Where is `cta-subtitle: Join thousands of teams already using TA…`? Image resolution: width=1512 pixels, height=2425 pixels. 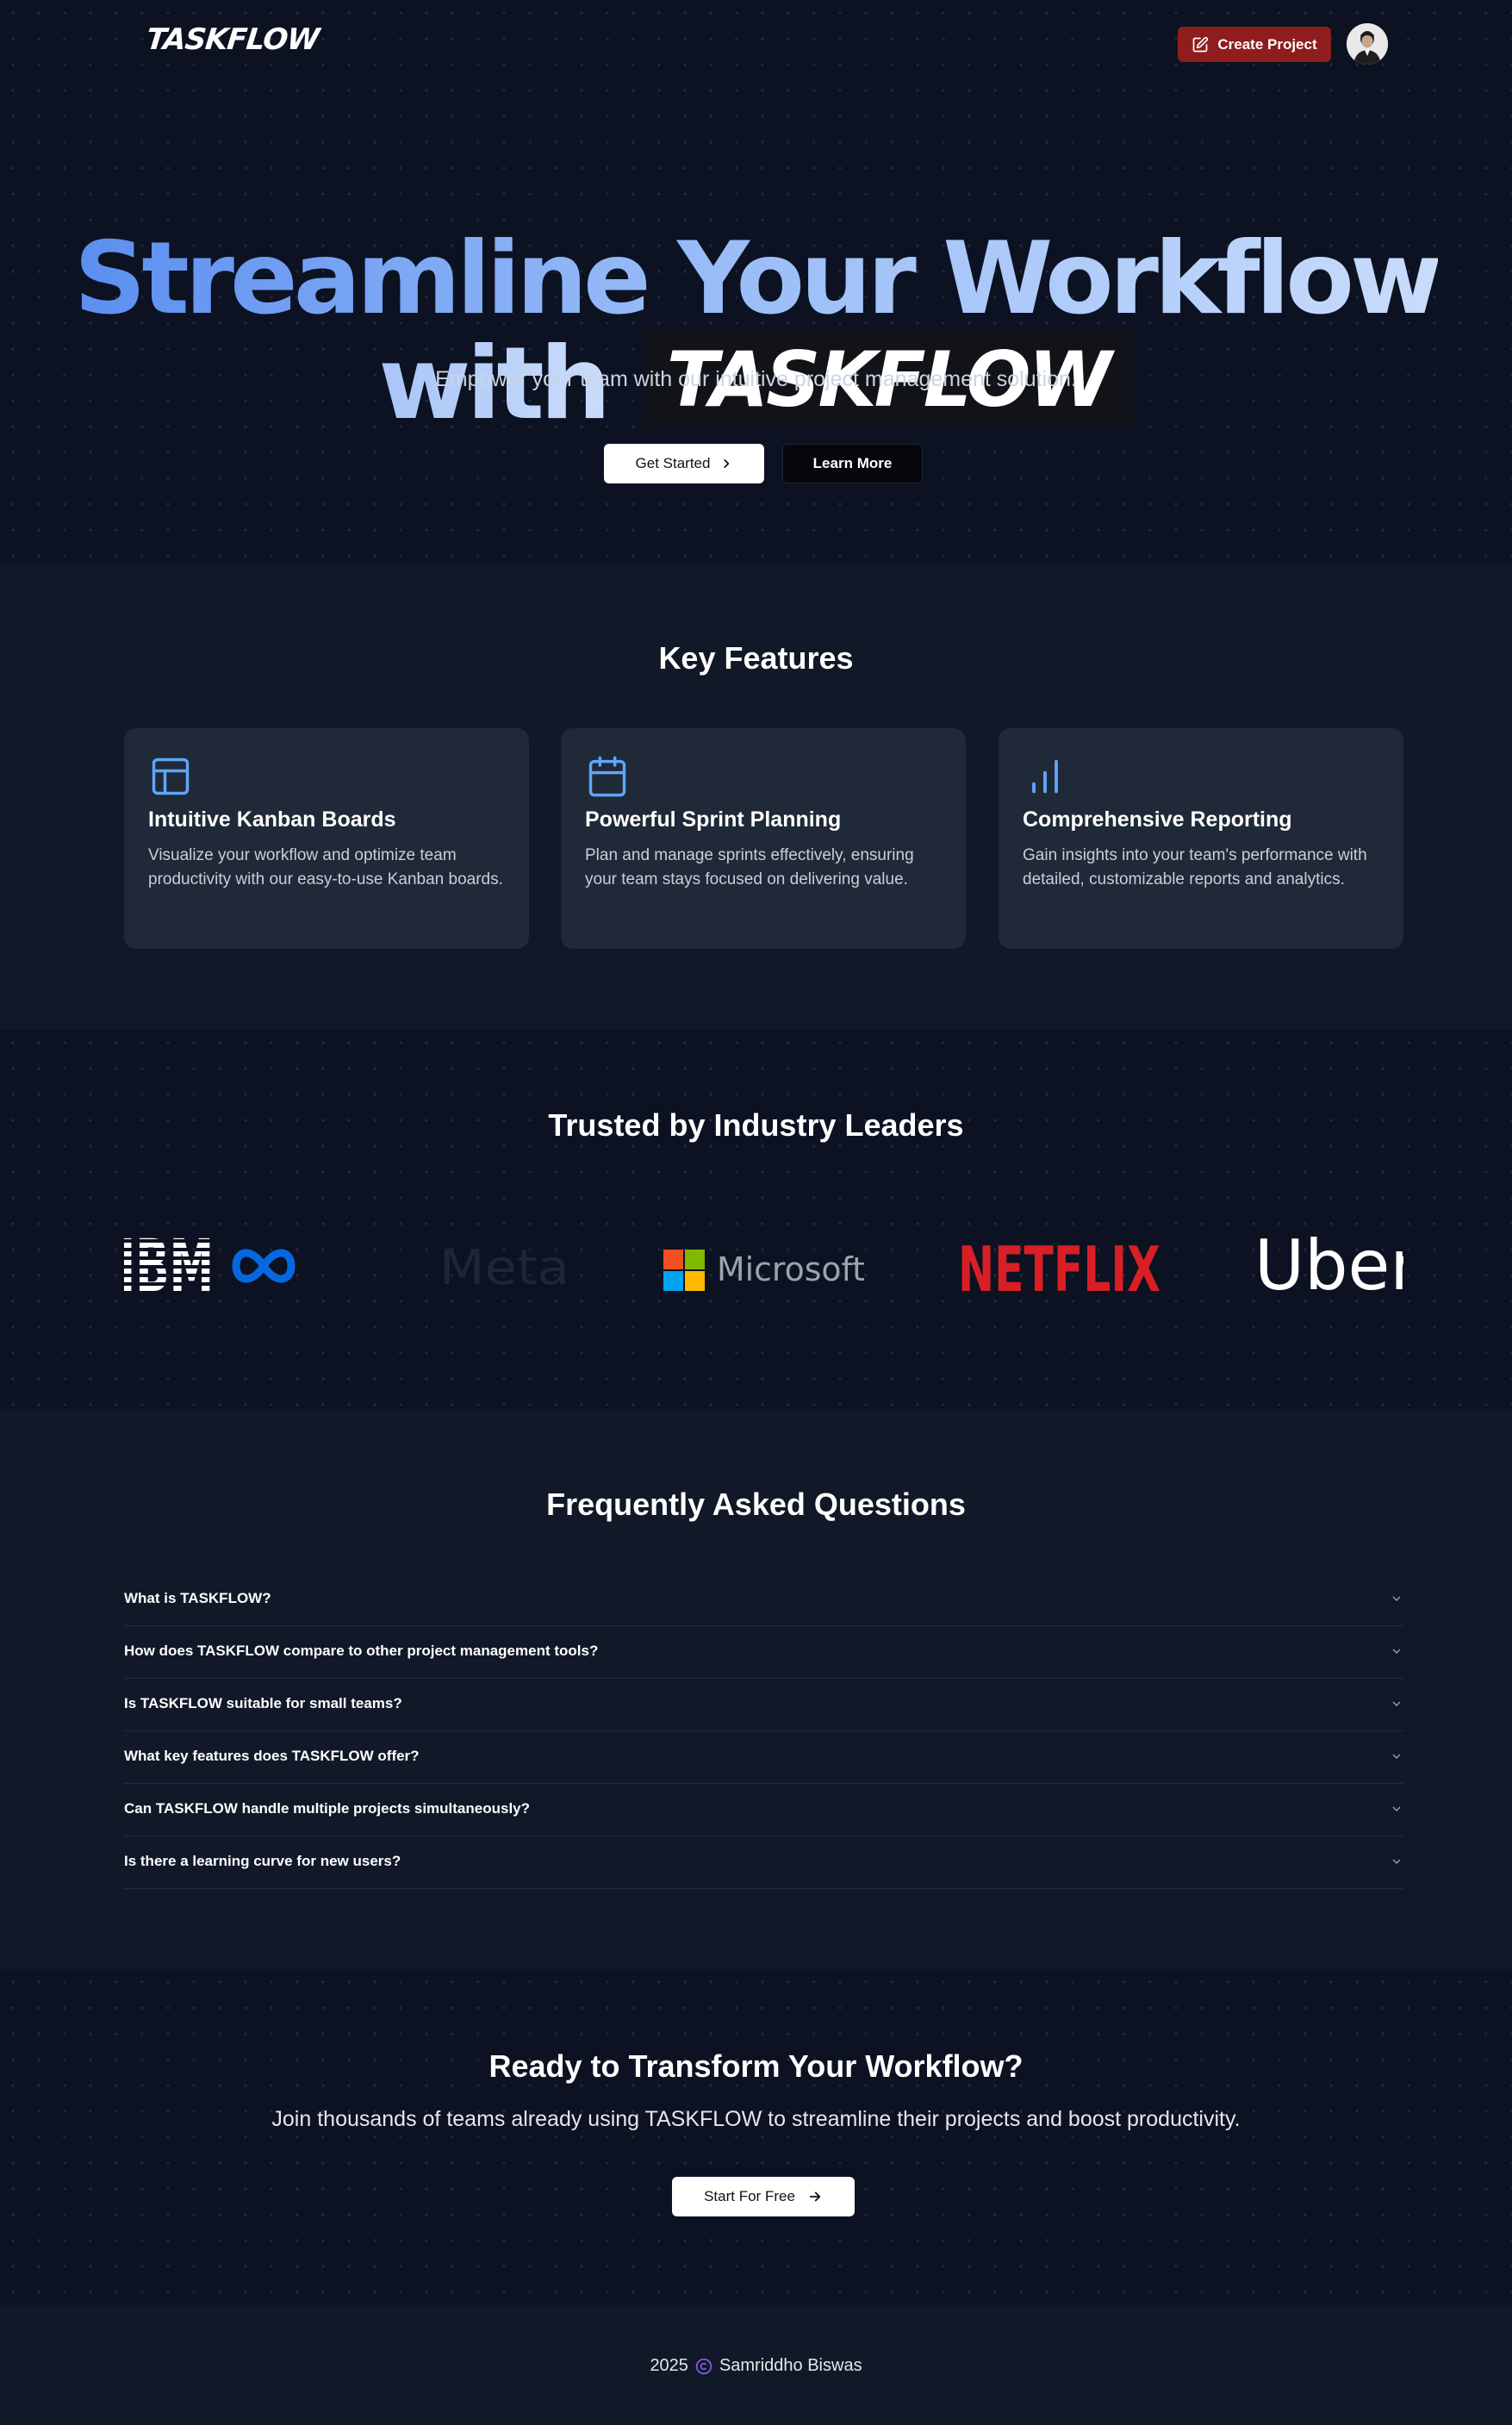
cta-subtitle: Join thousands of teams already using TA… is located at coordinates (756, 2119).